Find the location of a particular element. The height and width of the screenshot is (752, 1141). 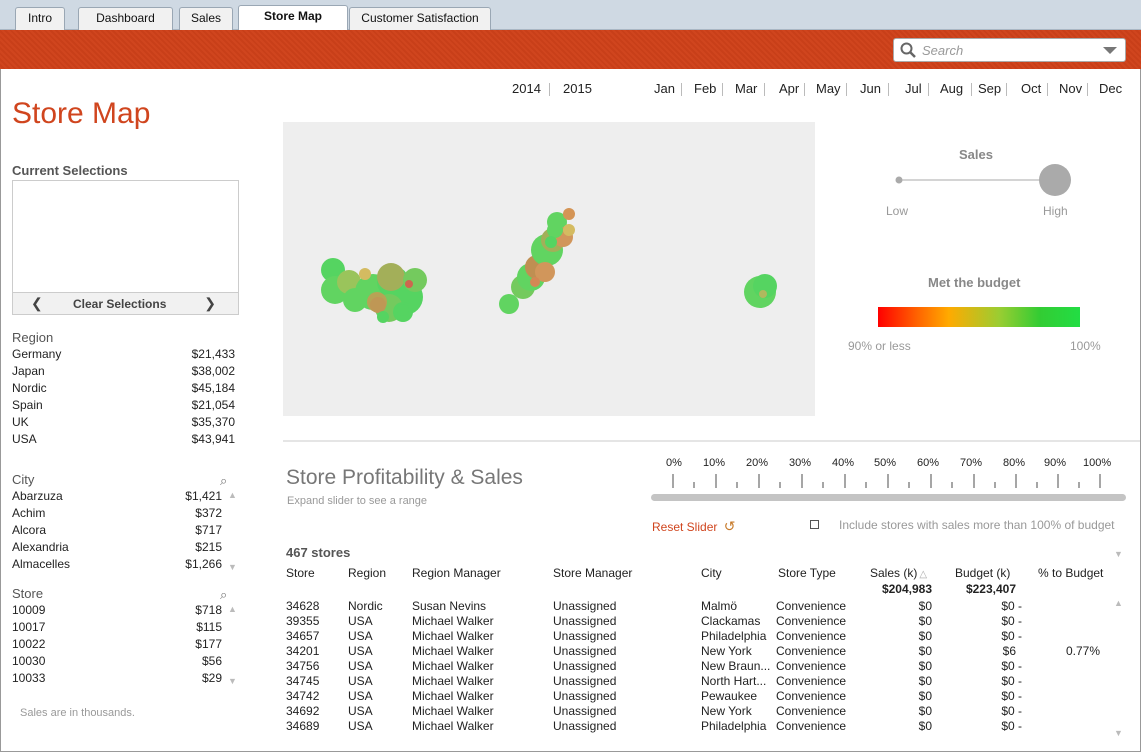

city-name: Achim is located at coordinates (29, 513).